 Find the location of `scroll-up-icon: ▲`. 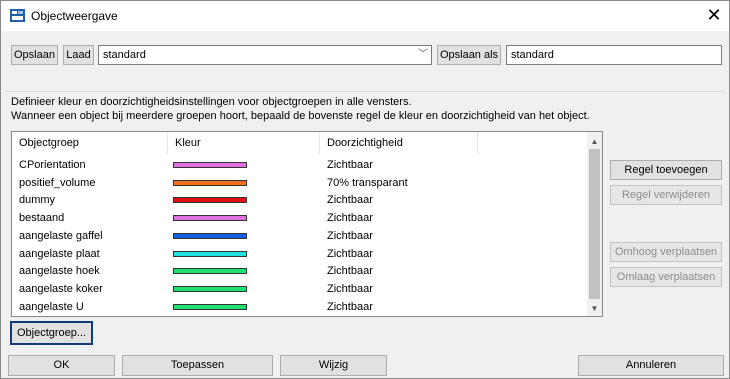

scroll-up-icon: ▲ is located at coordinates (594, 141).